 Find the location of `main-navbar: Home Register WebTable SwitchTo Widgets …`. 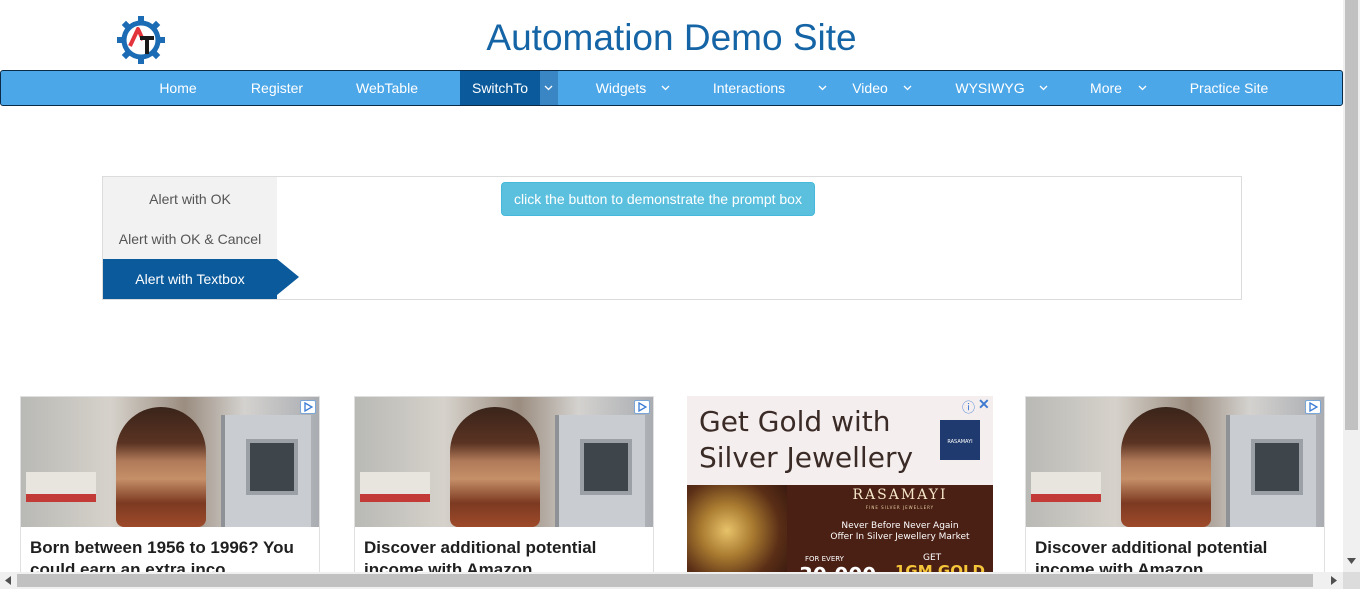

main-navbar: Home Register WebTable SwitchTo Widgets … is located at coordinates (671, 88).